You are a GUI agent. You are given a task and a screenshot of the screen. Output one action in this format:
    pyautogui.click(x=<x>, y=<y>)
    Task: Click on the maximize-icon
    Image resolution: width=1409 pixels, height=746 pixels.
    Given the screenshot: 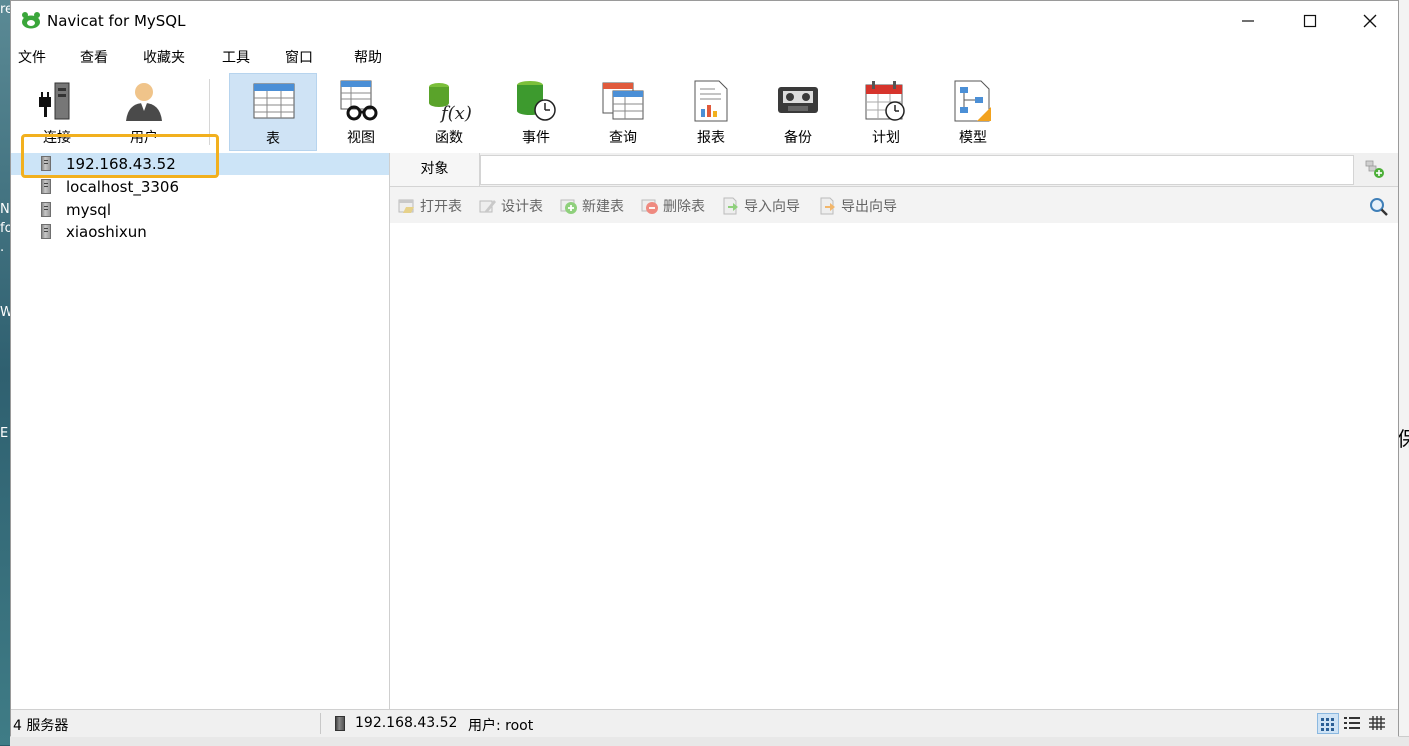 What is the action you would take?
    pyautogui.click(x=1310, y=21)
    